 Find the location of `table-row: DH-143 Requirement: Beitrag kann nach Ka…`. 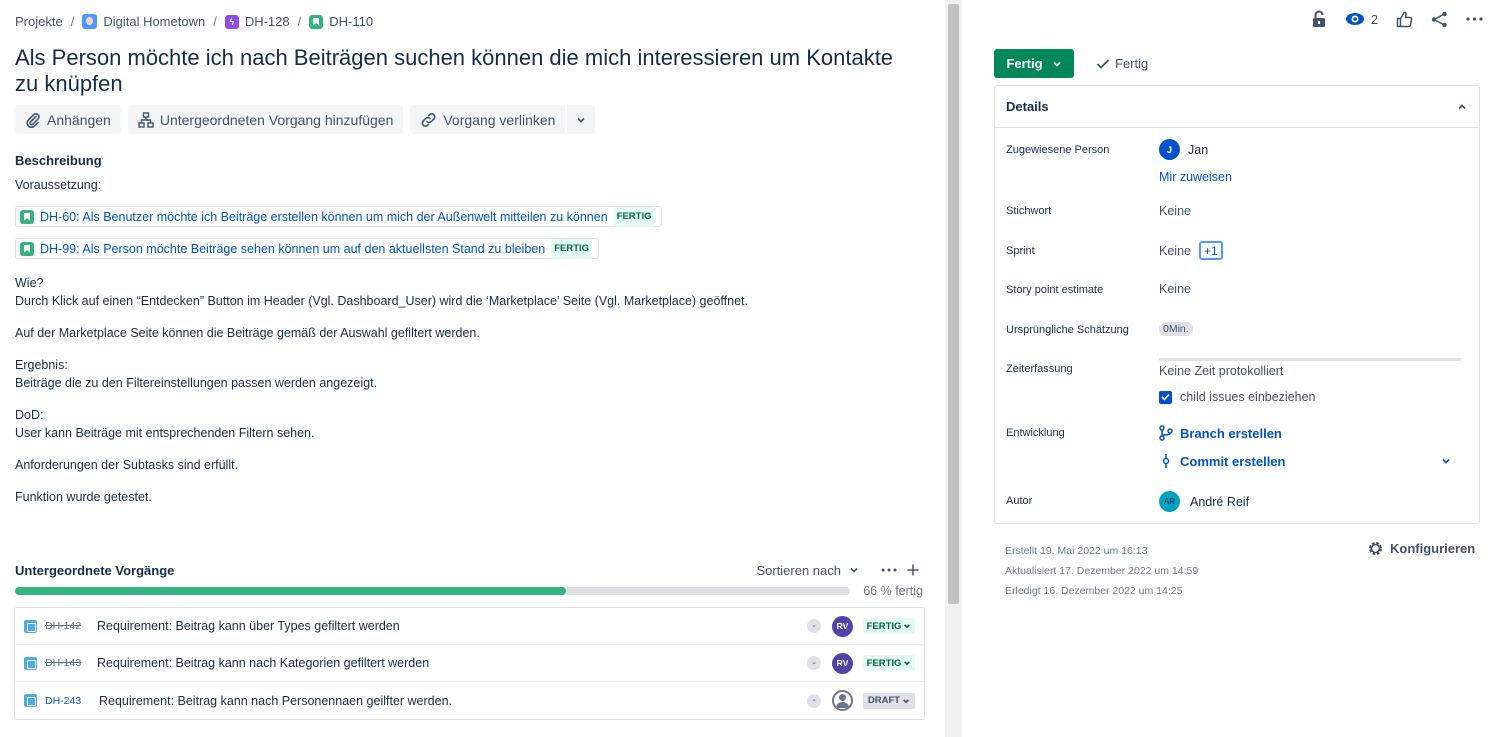

table-row: DH-143 Requirement: Beitrag kann nach Ka… is located at coordinates (469, 663).